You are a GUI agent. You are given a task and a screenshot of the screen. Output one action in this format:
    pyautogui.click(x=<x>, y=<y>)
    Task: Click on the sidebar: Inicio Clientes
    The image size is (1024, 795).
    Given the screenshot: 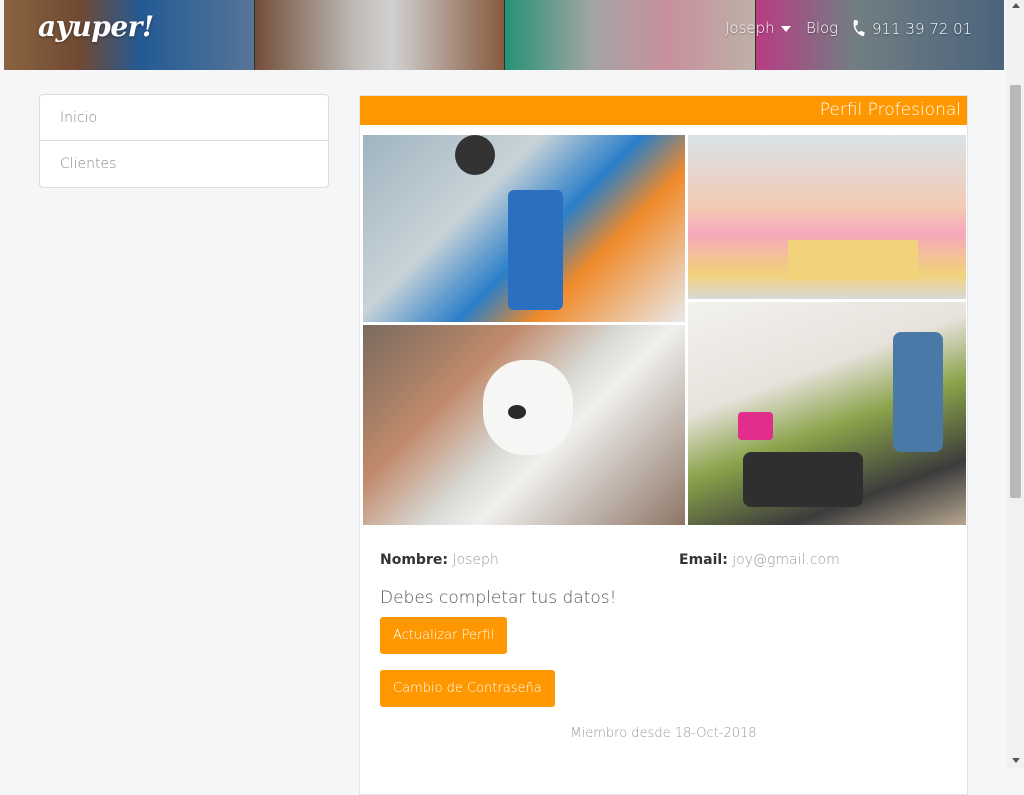 What is the action you would take?
    pyautogui.click(x=184, y=141)
    